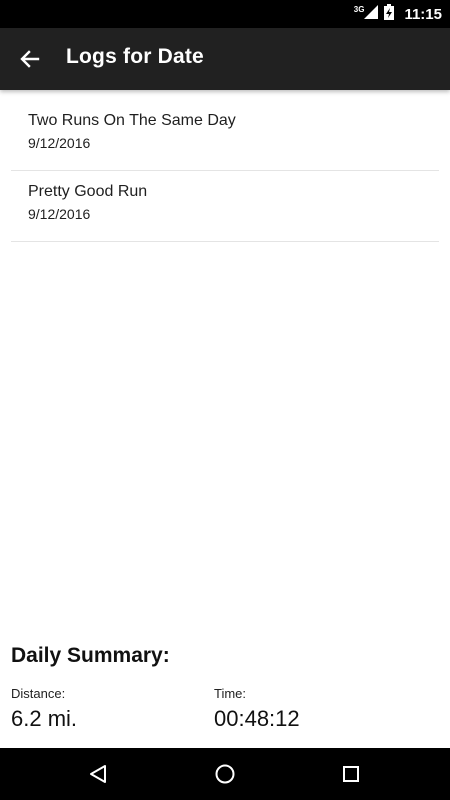  What do you see at coordinates (359, 9) in the screenshot?
I see `network-type-label: 3G` at bounding box center [359, 9].